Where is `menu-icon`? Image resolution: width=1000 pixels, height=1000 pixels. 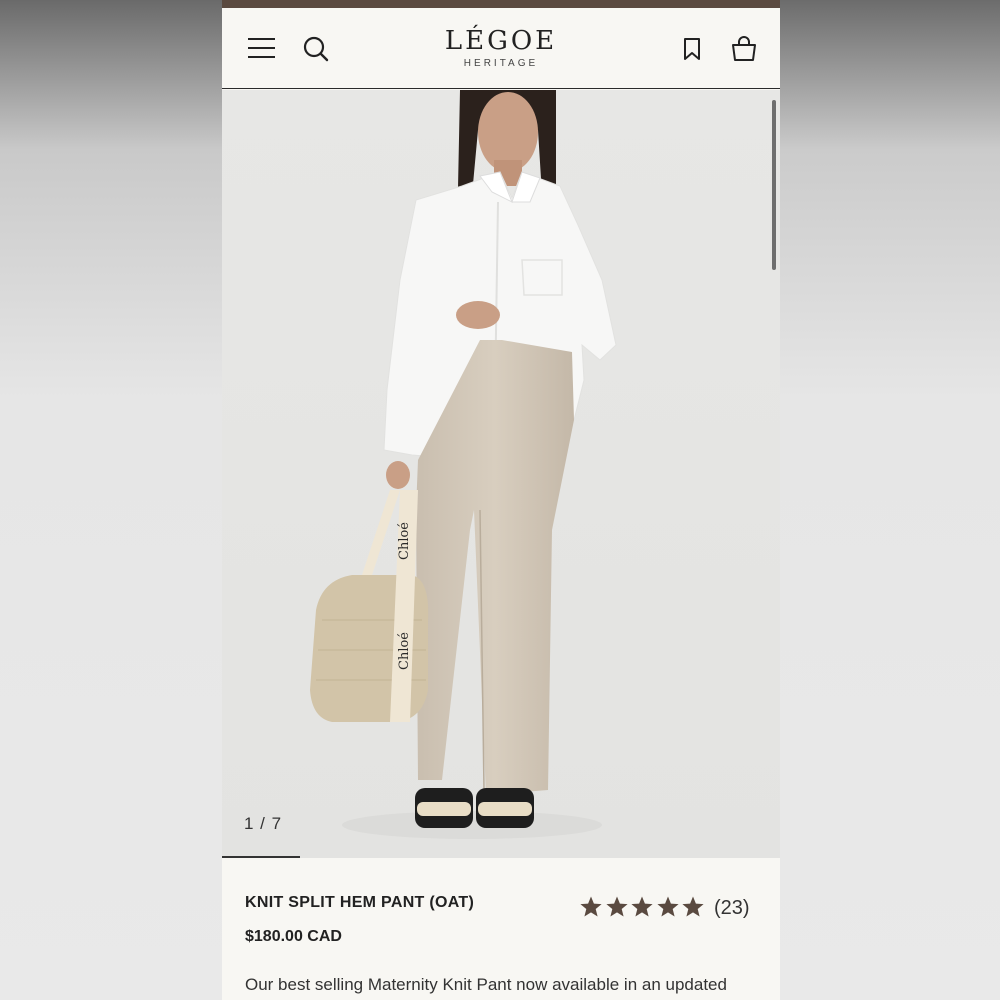 menu-icon is located at coordinates (261, 48).